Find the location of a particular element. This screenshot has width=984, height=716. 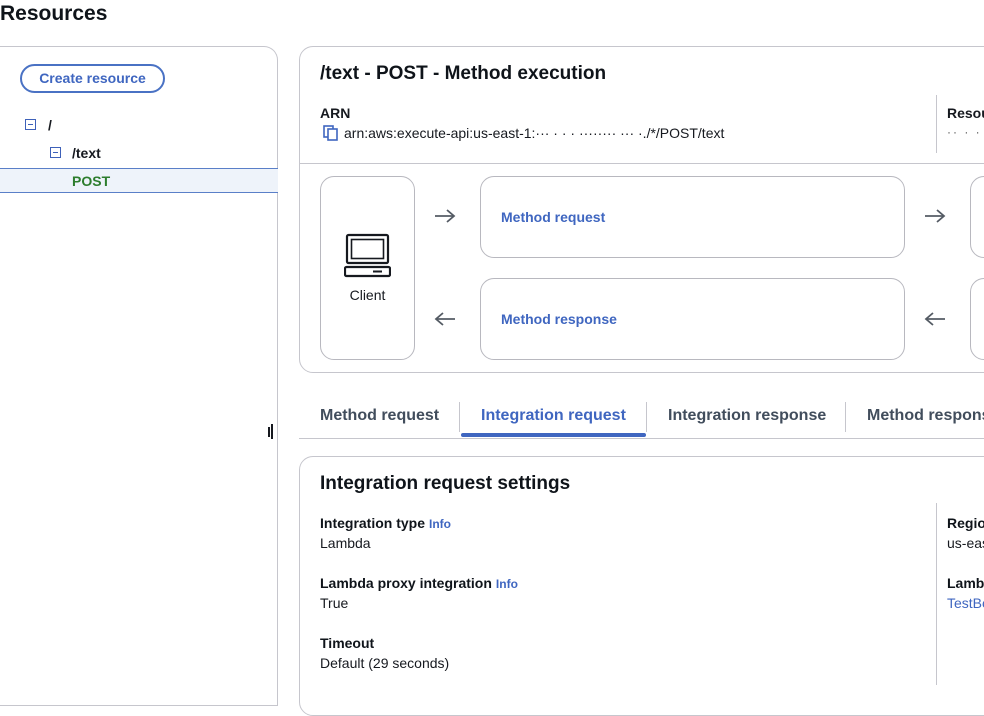

resource-id-label: Resou is located at coordinates (965, 113).